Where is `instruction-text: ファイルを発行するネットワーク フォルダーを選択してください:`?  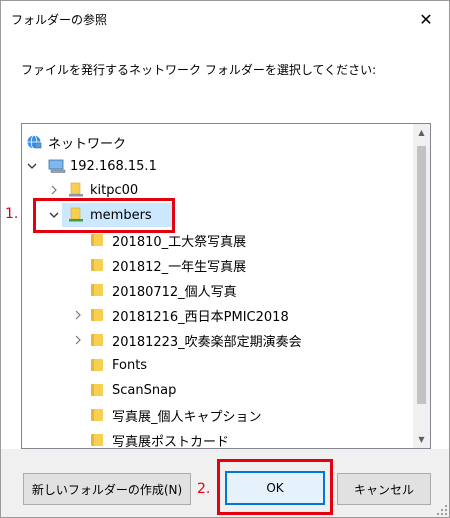
instruction-text: ファイルを発行するネットワーク フォルダーを選択してください: is located at coordinates (199, 70).